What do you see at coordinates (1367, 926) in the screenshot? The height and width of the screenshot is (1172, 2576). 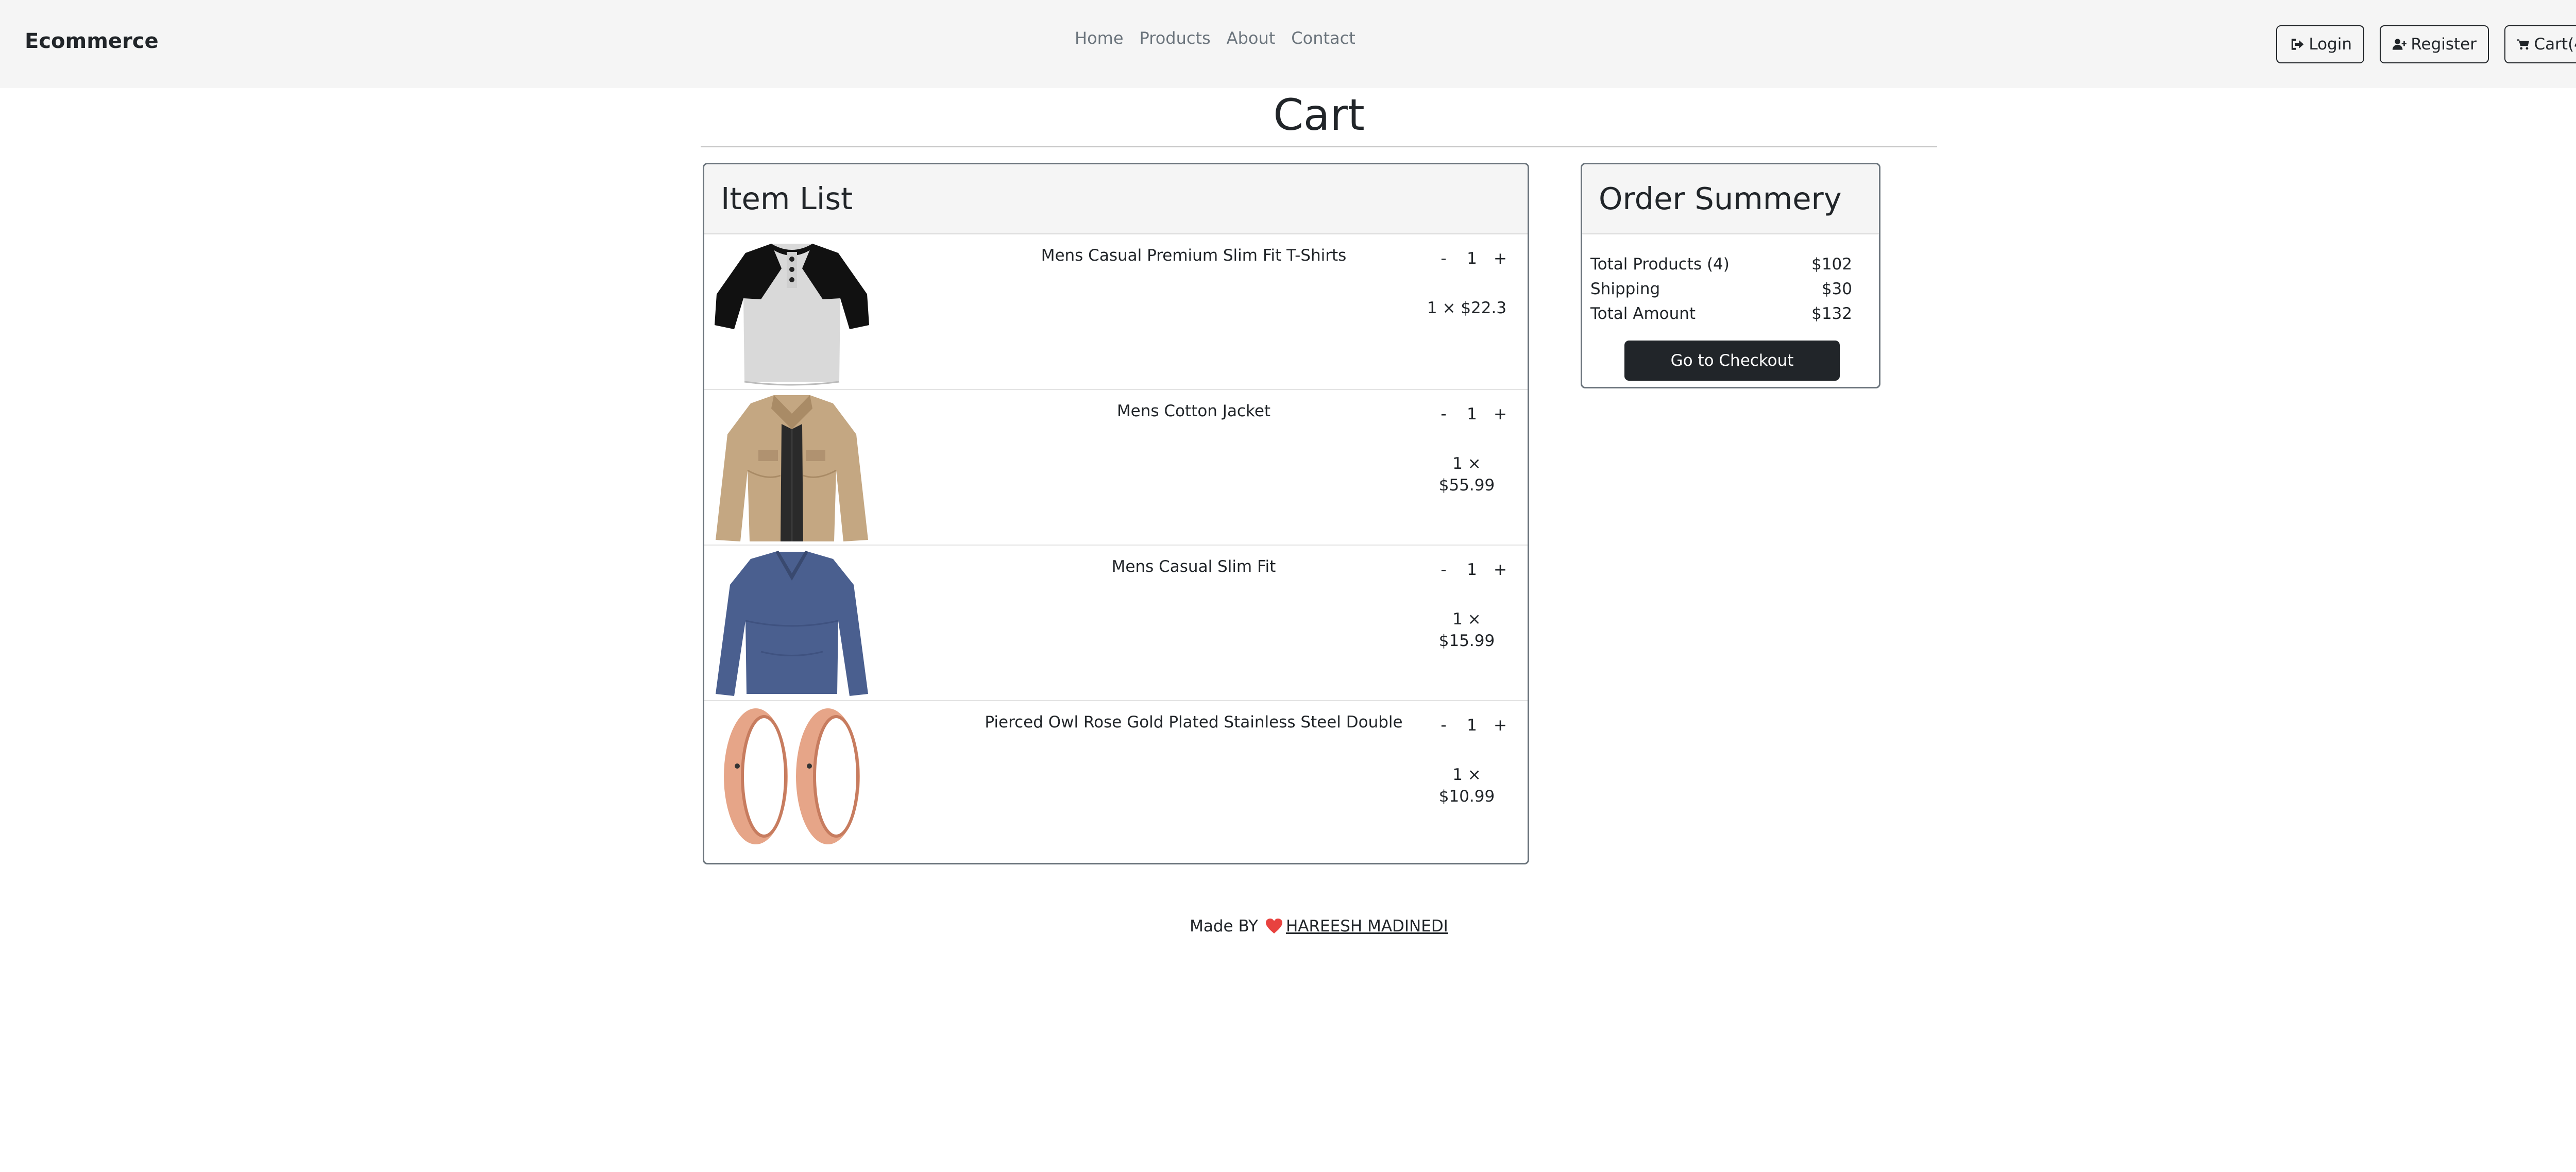 I see `author-link: HAREESH MADINEDI` at bounding box center [1367, 926].